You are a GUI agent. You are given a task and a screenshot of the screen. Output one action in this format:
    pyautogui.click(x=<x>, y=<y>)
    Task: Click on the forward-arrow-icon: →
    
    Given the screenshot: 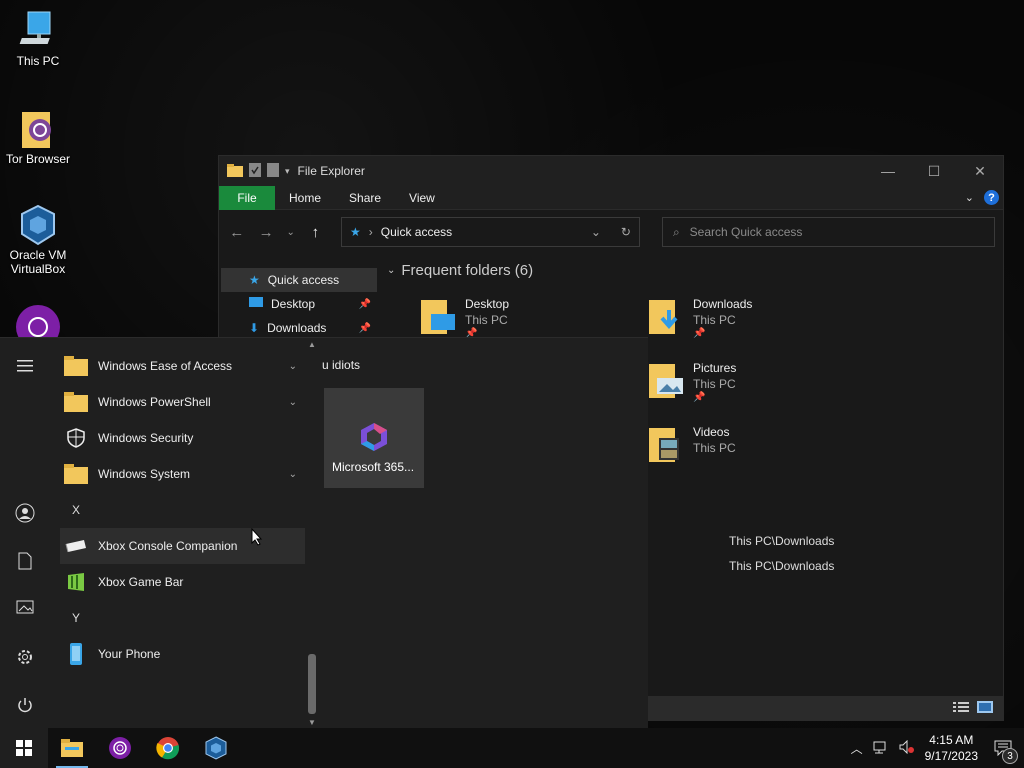 What is the action you would take?
    pyautogui.click(x=265, y=232)
    